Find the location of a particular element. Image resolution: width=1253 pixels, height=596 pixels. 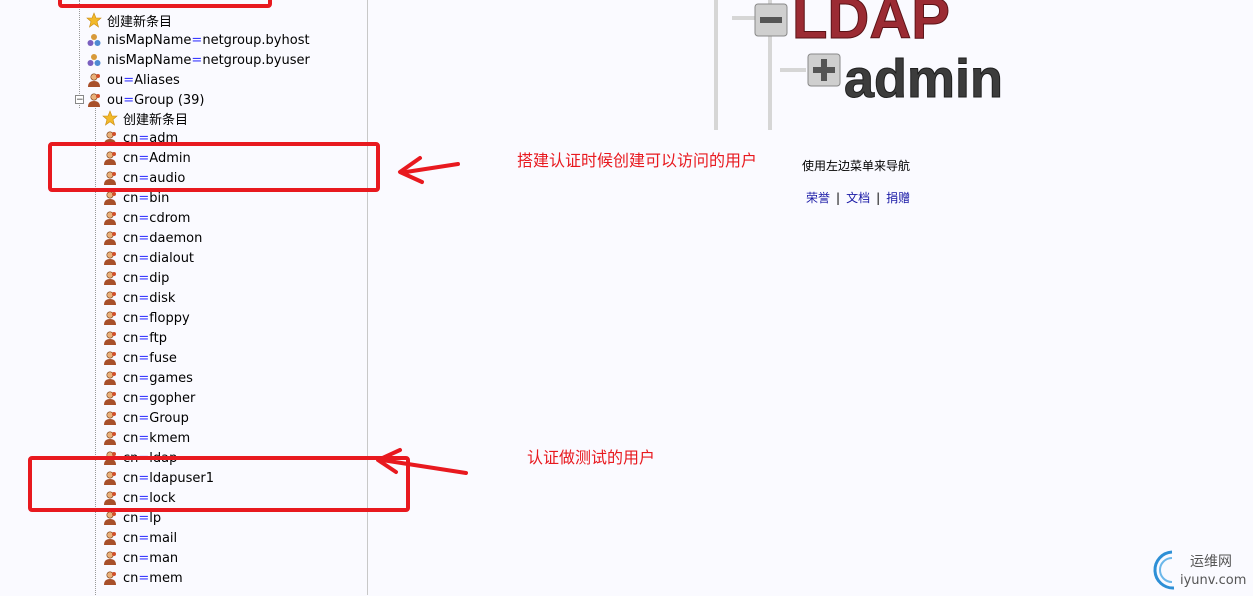

tree-entry: nisMapName=netgroup.byhost is located at coordinates (198, 40).